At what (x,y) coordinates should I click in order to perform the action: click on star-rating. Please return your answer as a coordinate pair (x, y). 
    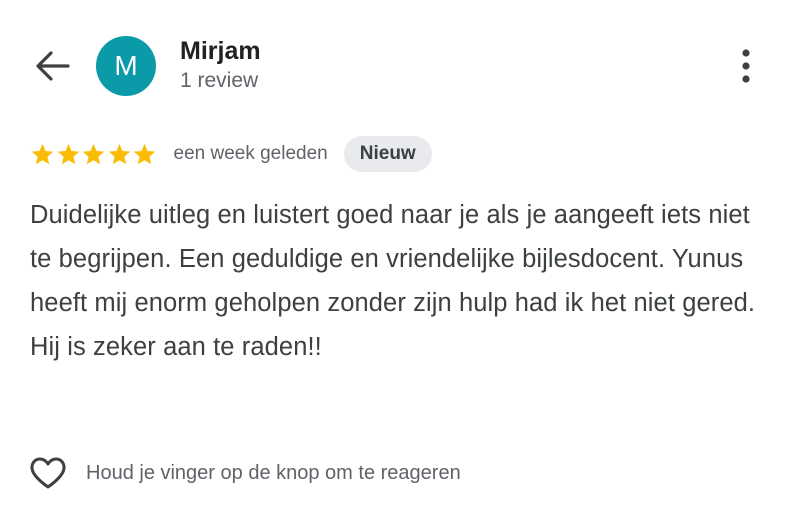
    Looking at the image, I should click on (94, 154).